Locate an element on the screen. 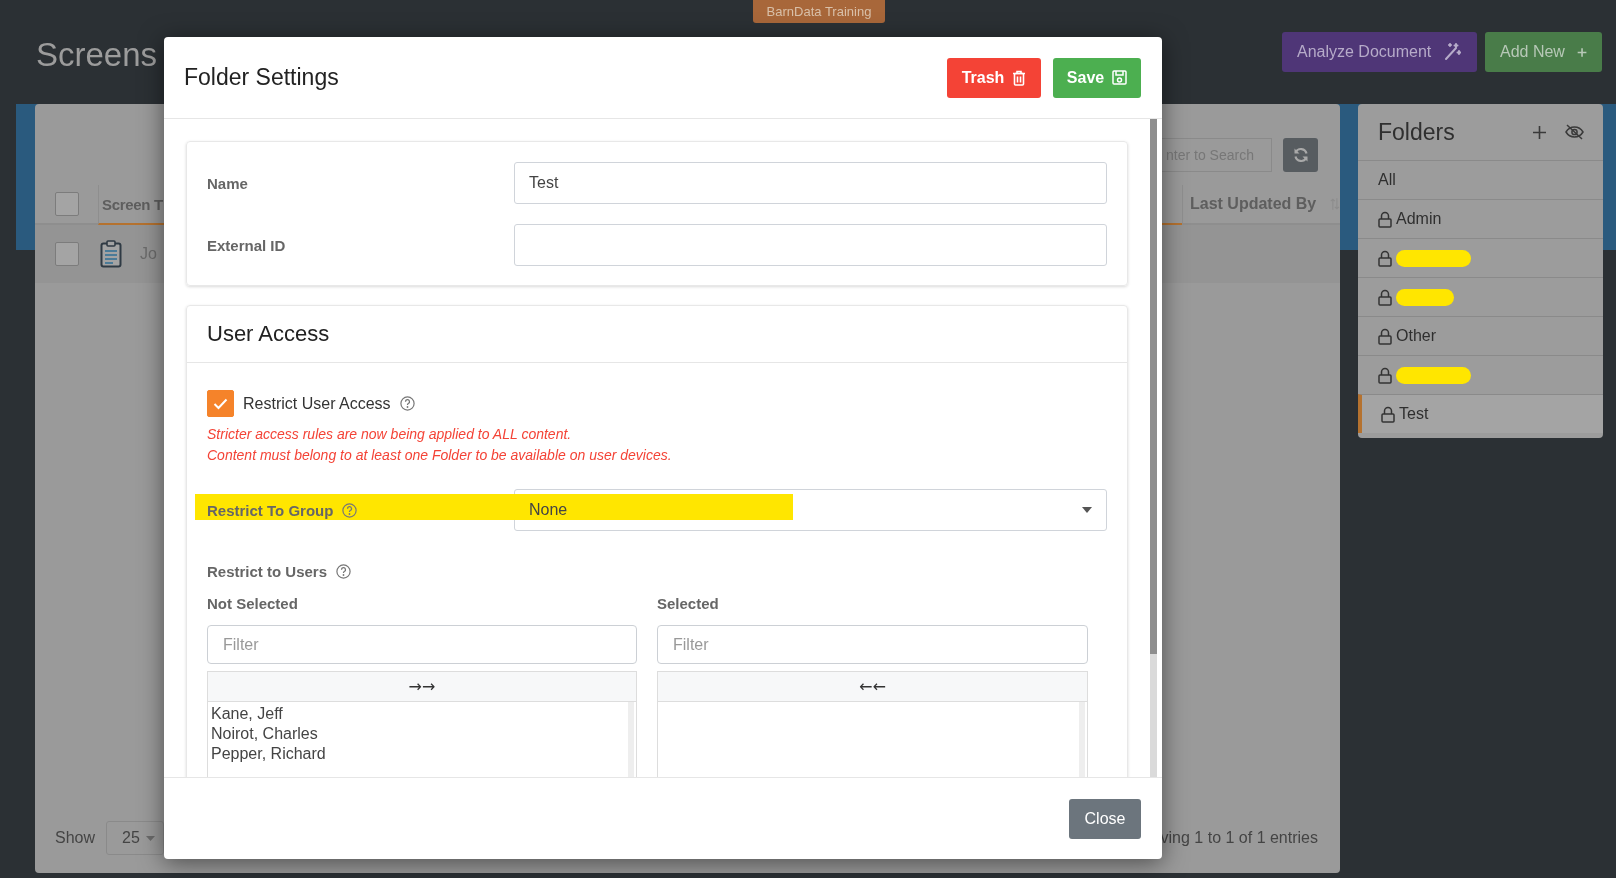  select-all-checkbox is located at coordinates (67, 204).